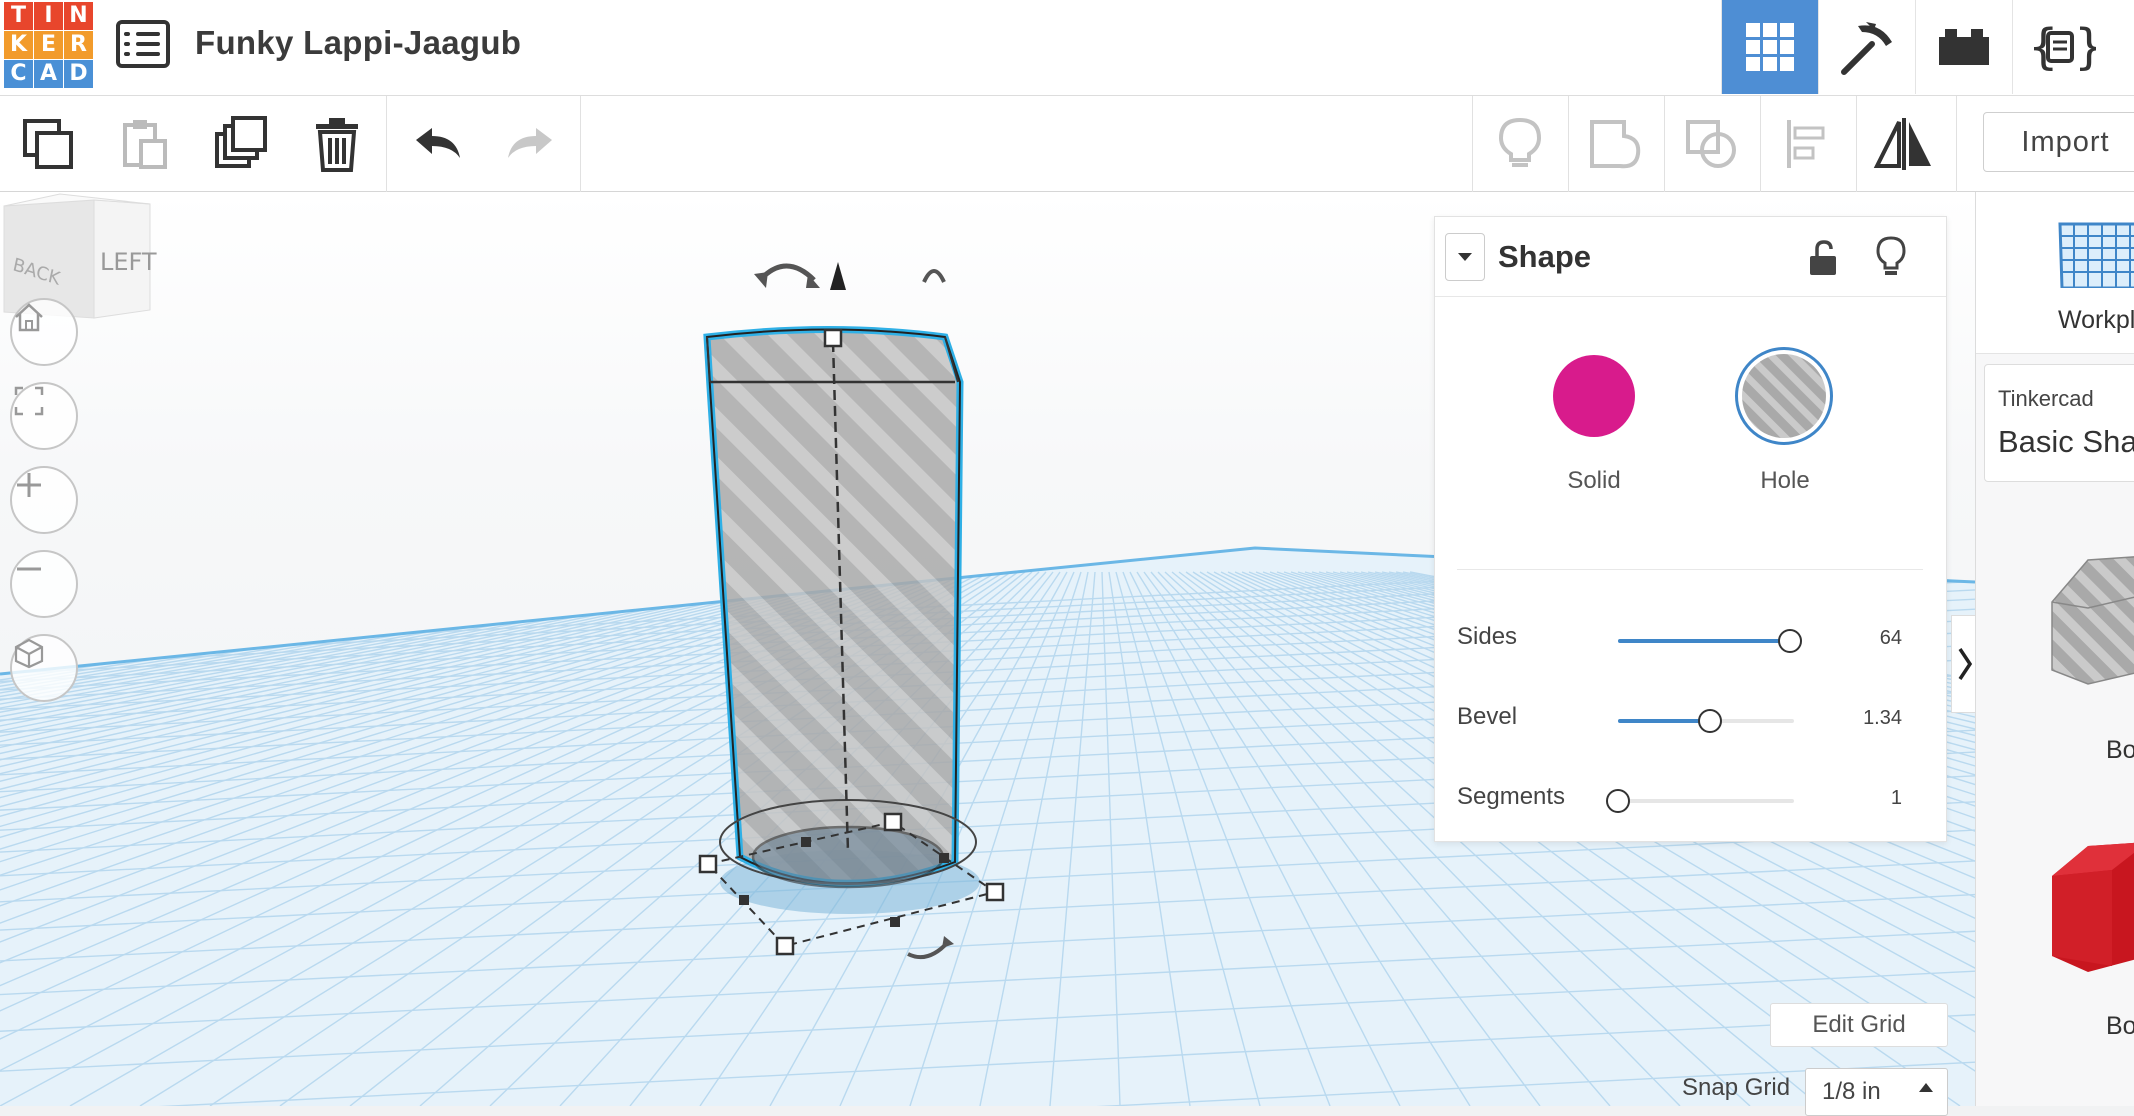  Describe the element at coordinates (29, 653) in the screenshot. I see `cube-icon` at that location.